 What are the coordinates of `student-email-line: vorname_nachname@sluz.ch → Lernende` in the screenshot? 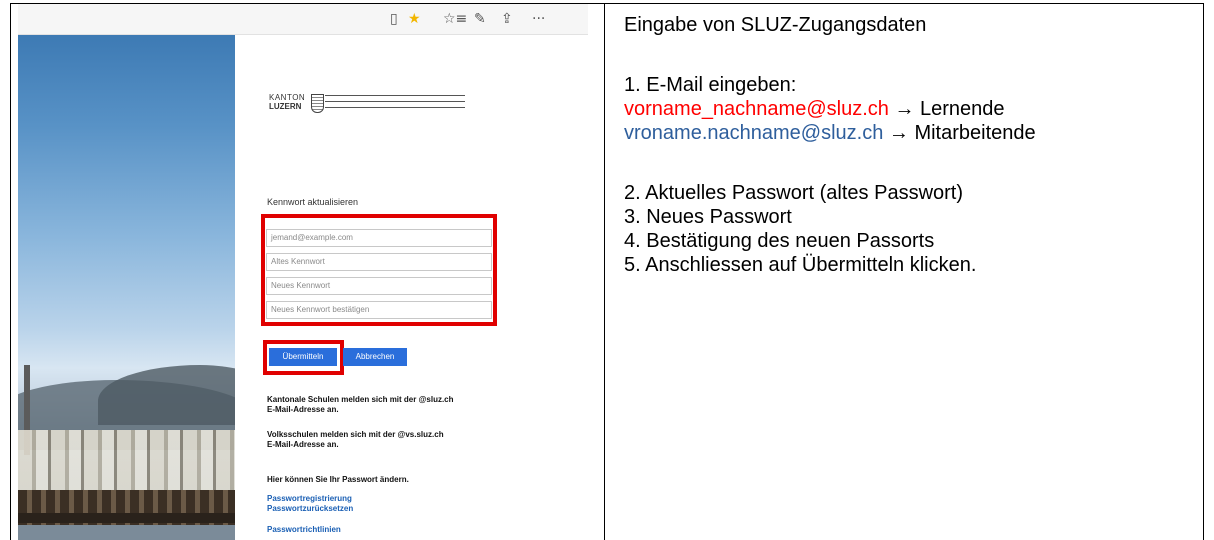 It's located at (814, 109).